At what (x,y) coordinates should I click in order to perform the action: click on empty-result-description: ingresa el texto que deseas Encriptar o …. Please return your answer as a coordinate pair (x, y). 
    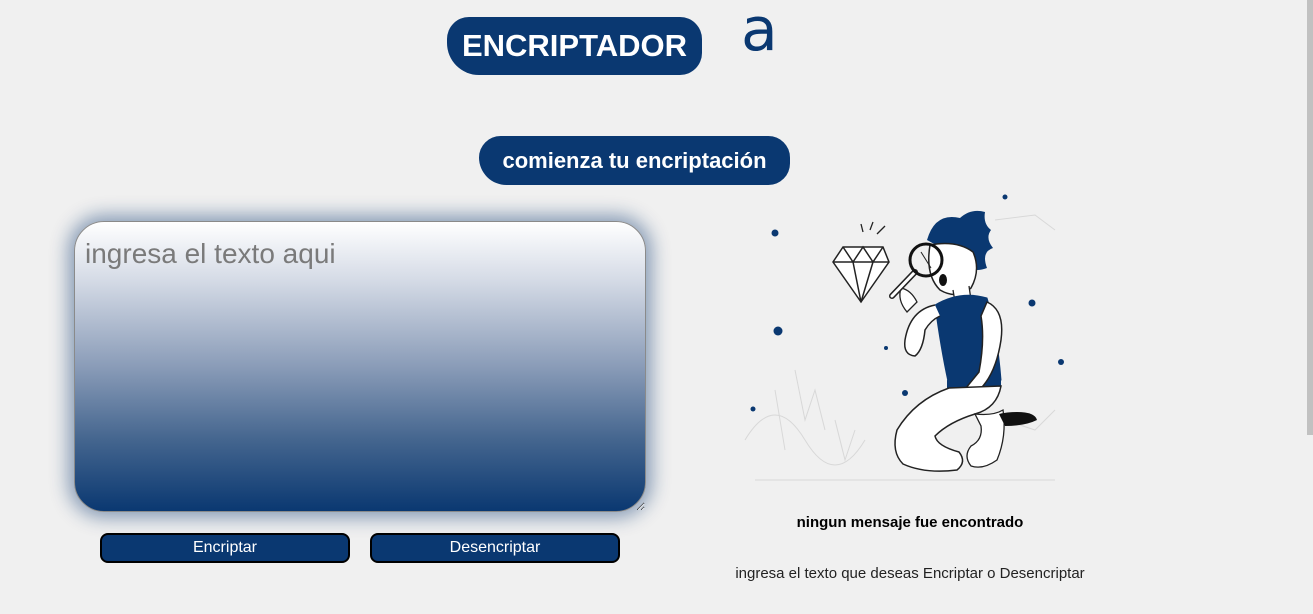
    Looking at the image, I should click on (910, 573).